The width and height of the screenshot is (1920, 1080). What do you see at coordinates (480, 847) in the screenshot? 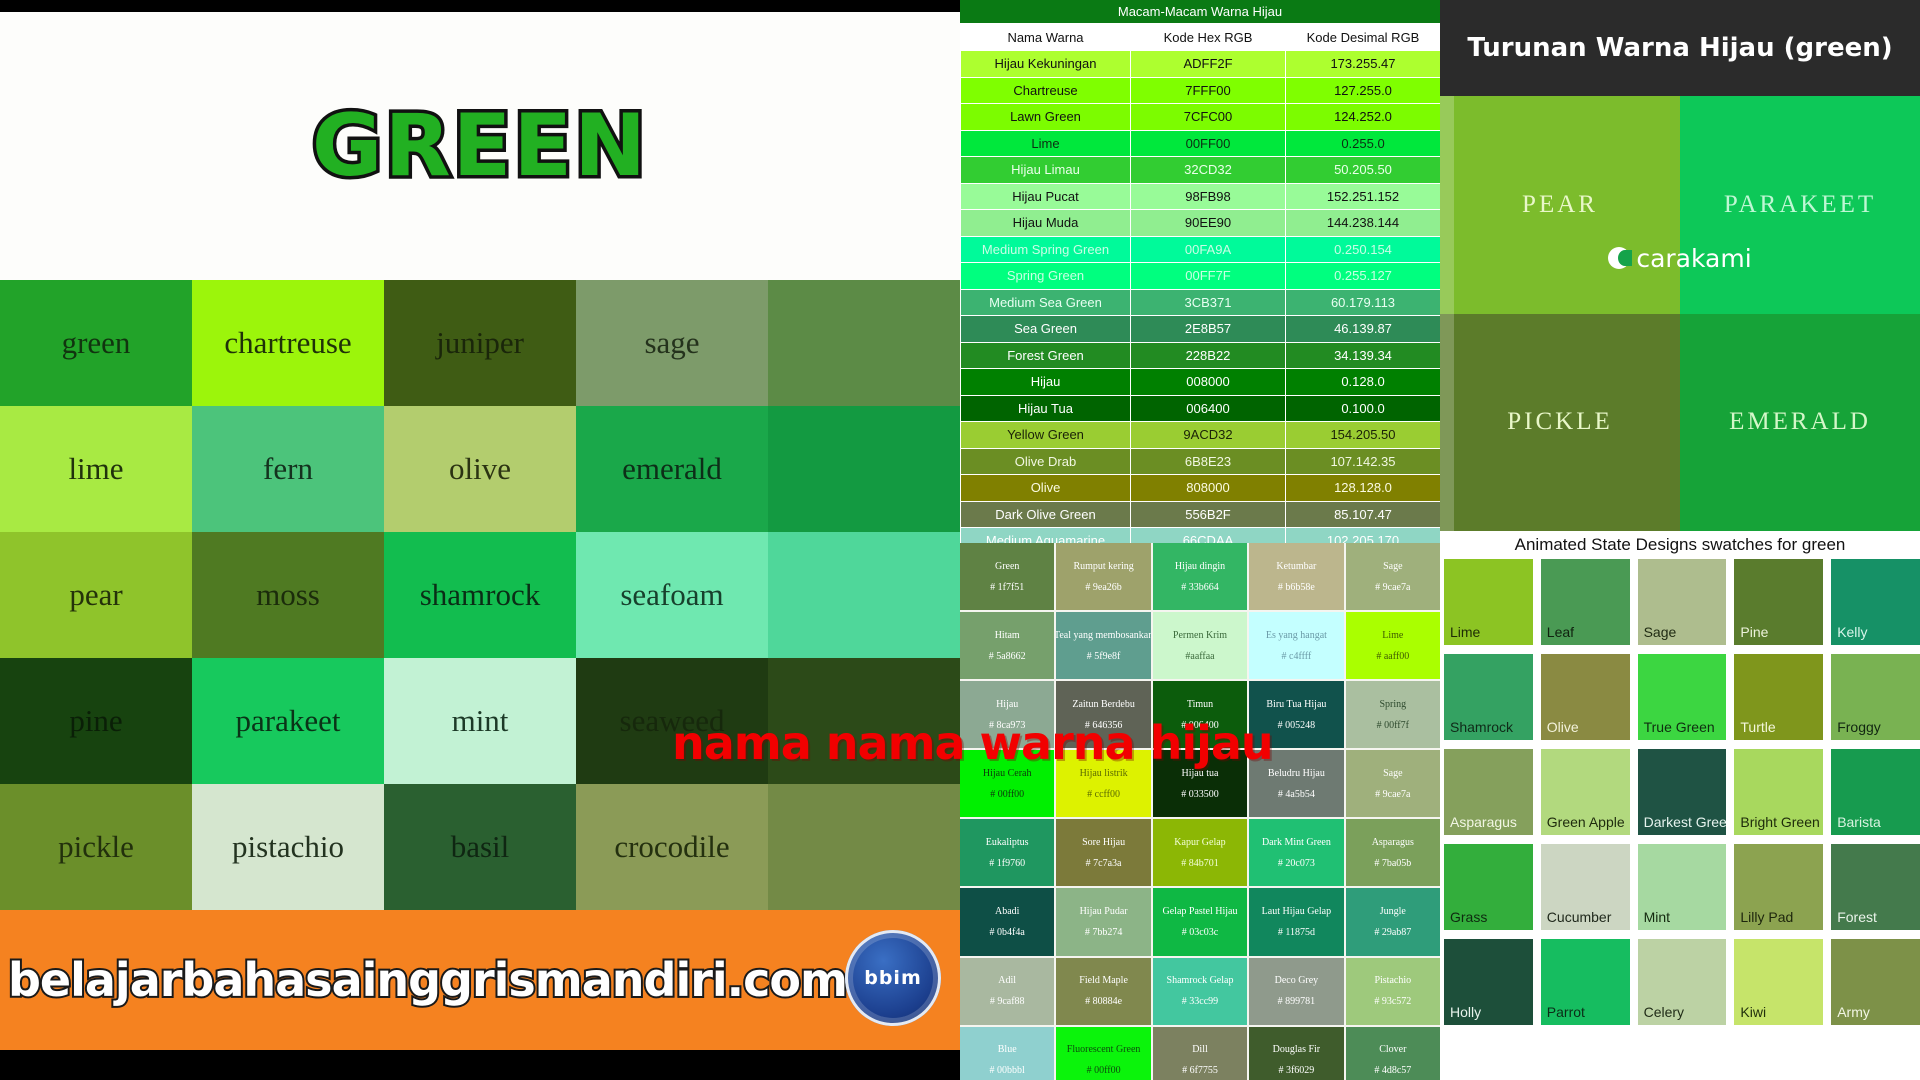
I see `color-name-cell: basil` at bounding box center [480, 847].